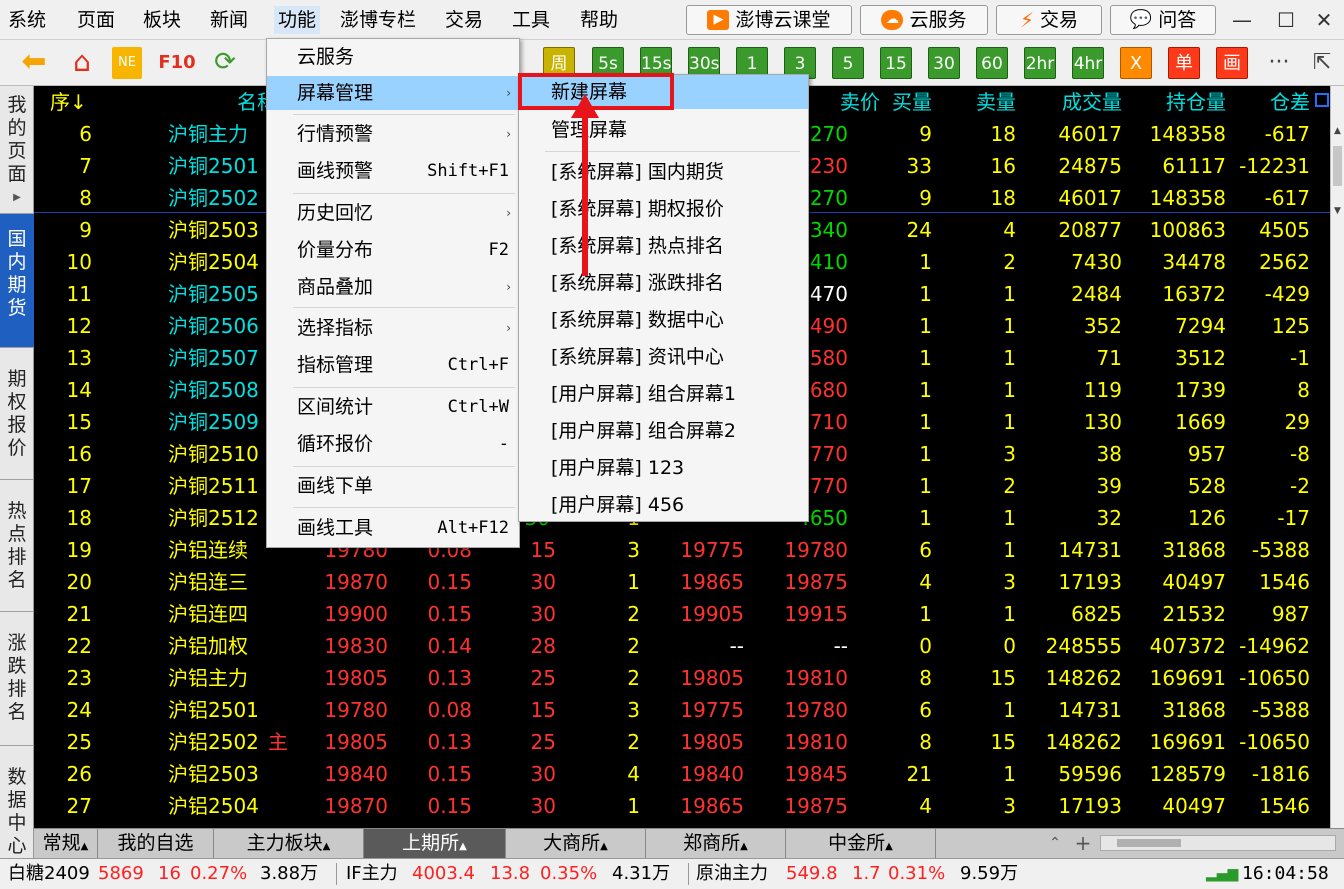  What do you see at coordinates (531, 20) in the screenshot?
I see `menu-tools: 工具` at bounding box center [531, 20].